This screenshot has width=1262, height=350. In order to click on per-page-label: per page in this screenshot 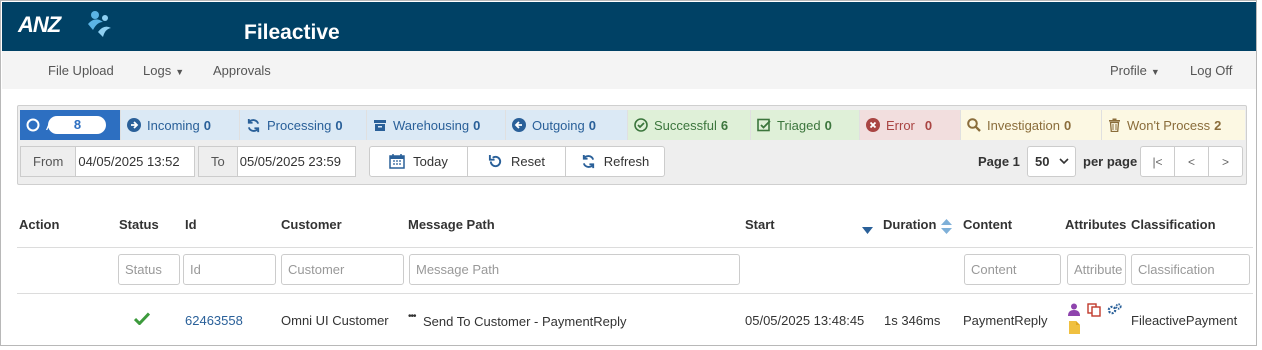, I will do `click(1110, 161)`.